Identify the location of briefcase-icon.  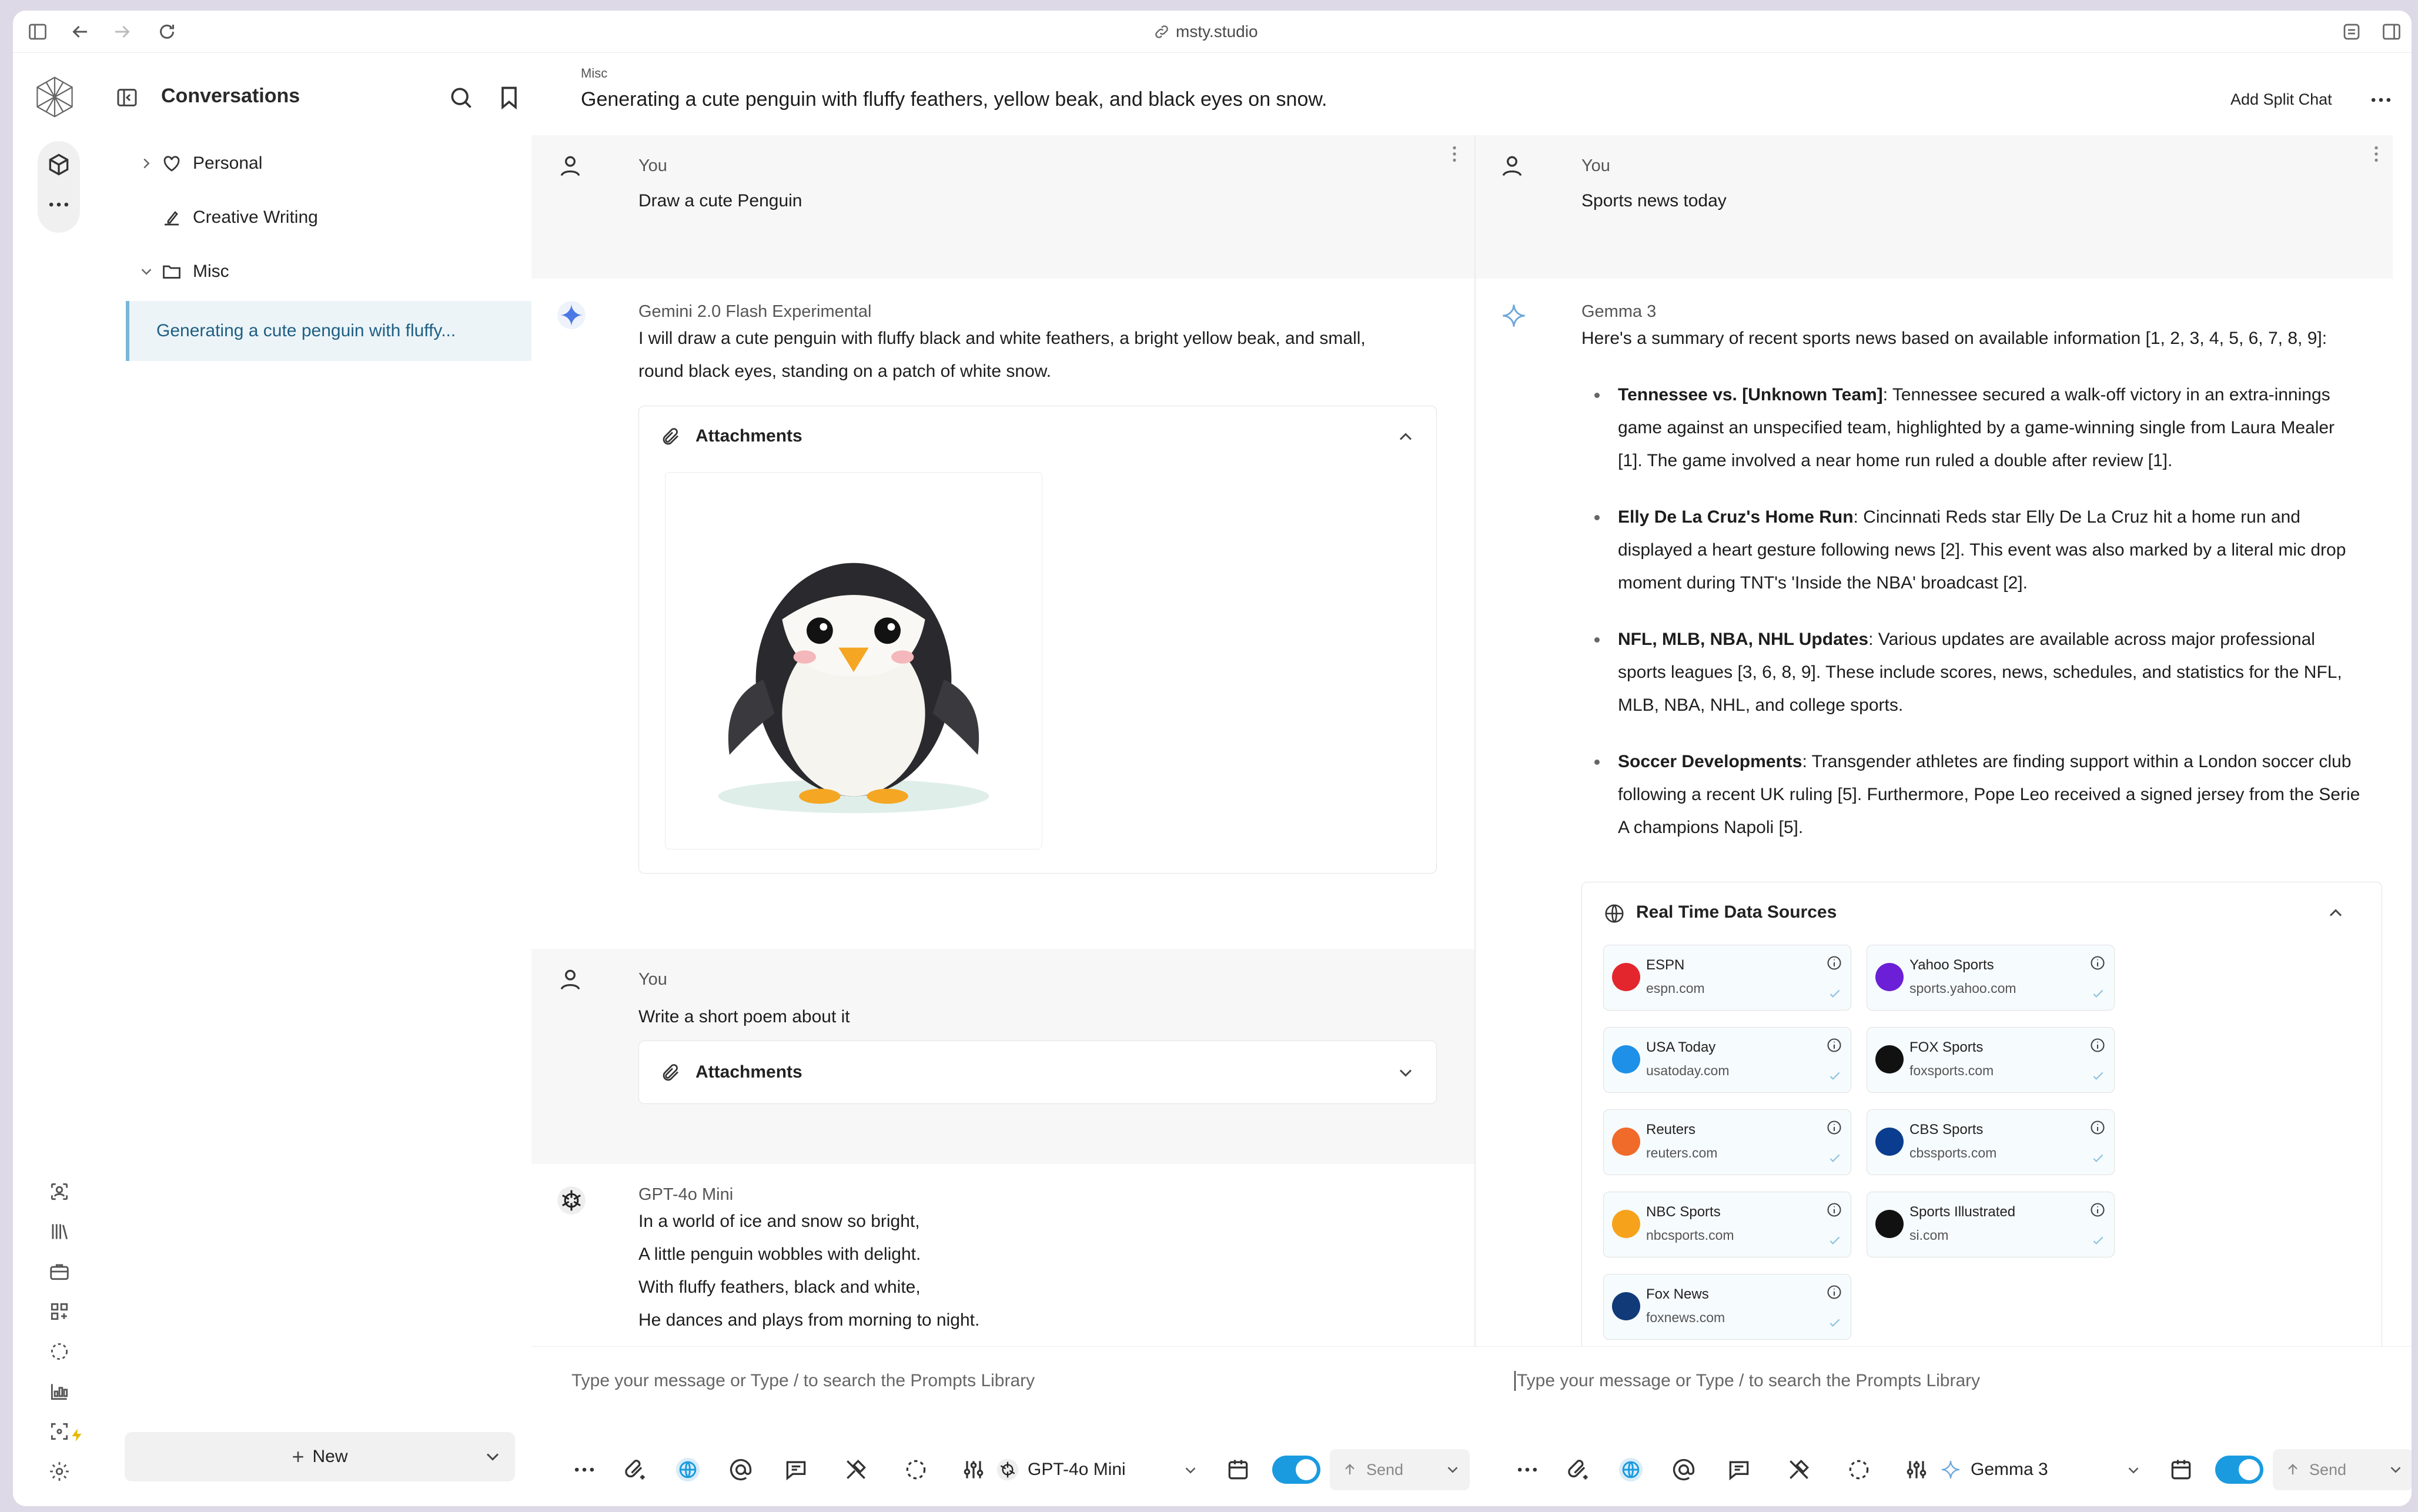
(60, 1272).